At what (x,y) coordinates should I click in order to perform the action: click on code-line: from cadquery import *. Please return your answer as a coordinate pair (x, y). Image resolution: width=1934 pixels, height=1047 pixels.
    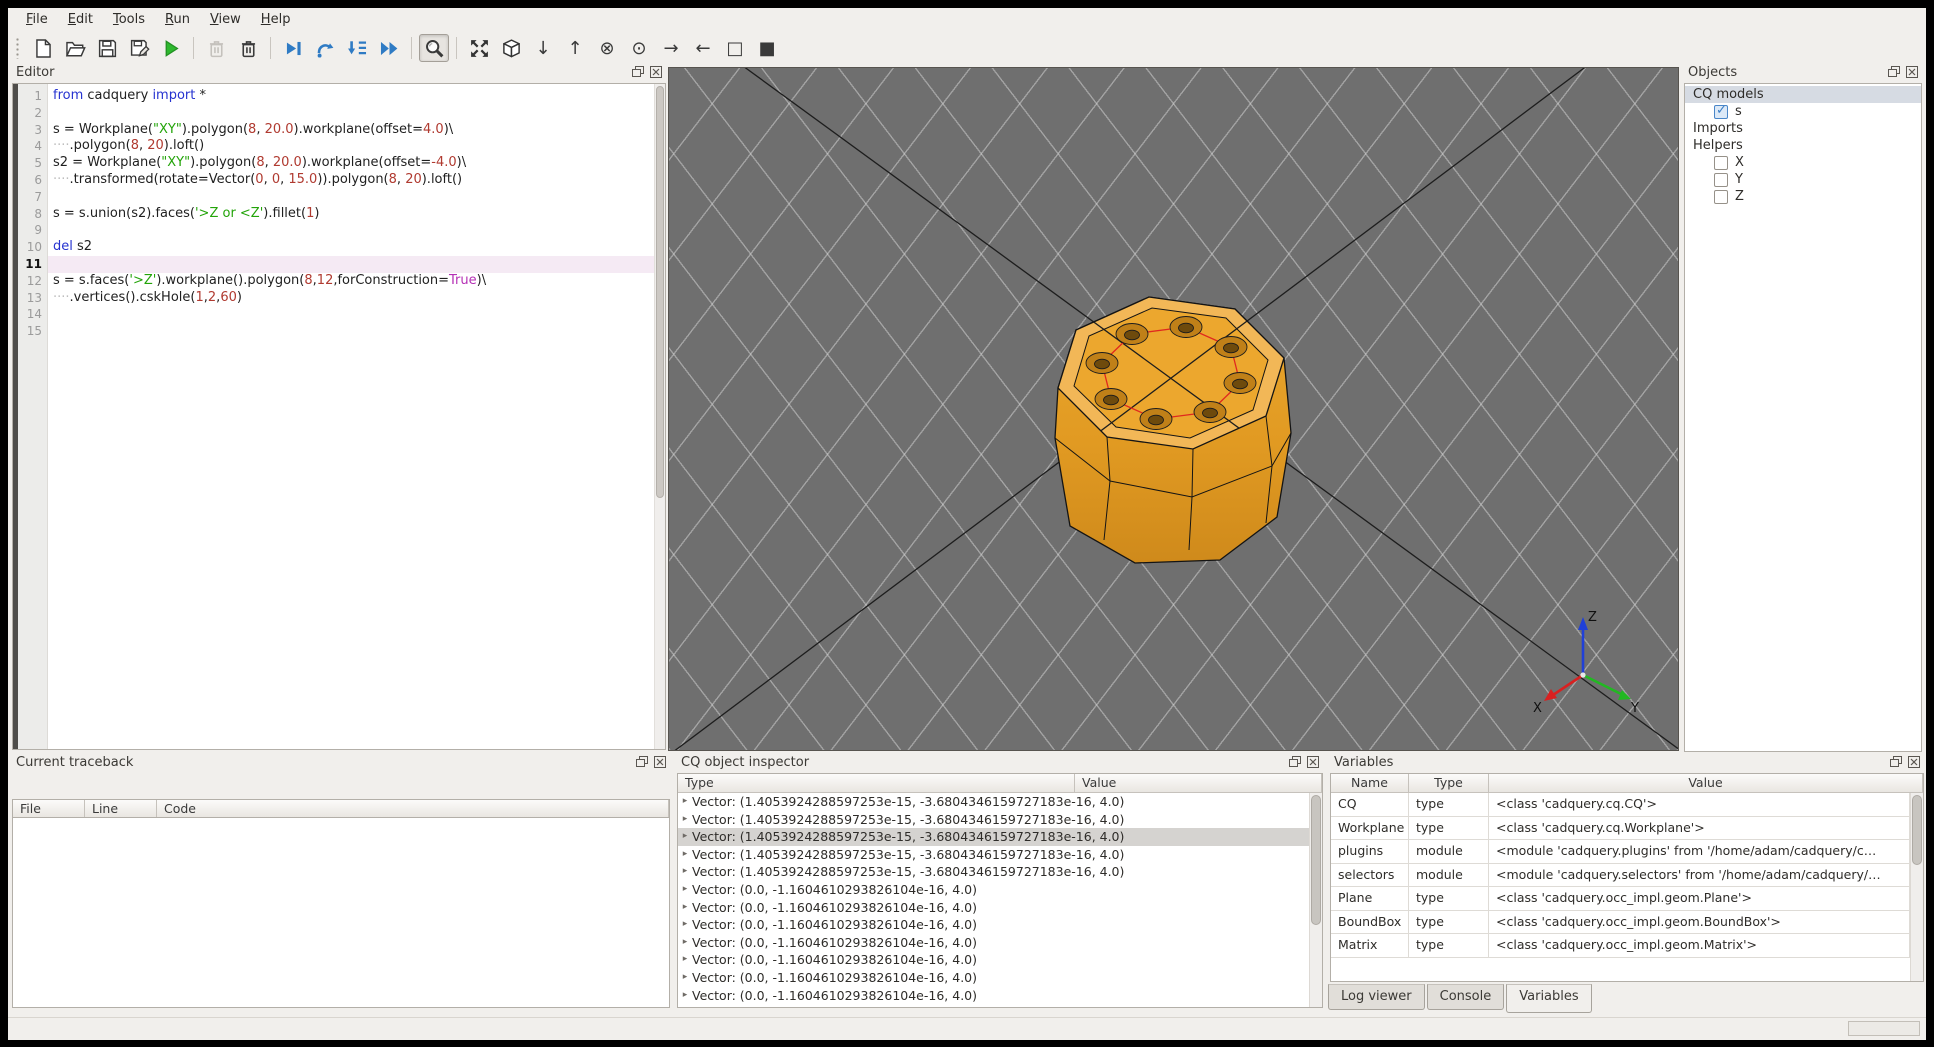
    Looking at the image, I should click on (351, 96).